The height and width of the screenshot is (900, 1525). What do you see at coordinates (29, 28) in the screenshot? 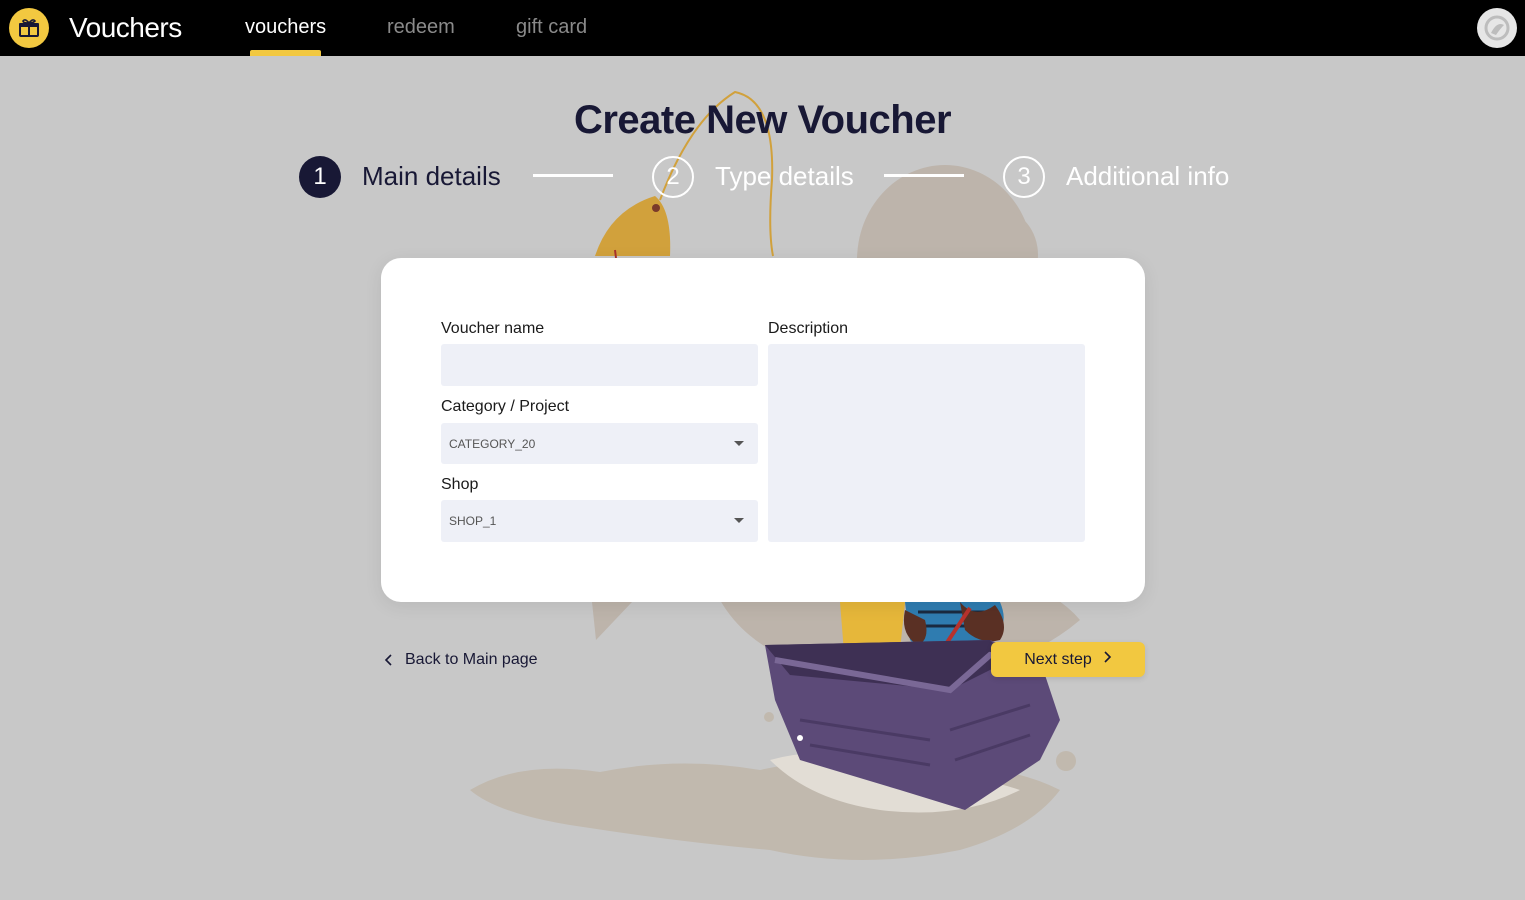
I see `gift-box-icon` at bounding box center [29, 28].